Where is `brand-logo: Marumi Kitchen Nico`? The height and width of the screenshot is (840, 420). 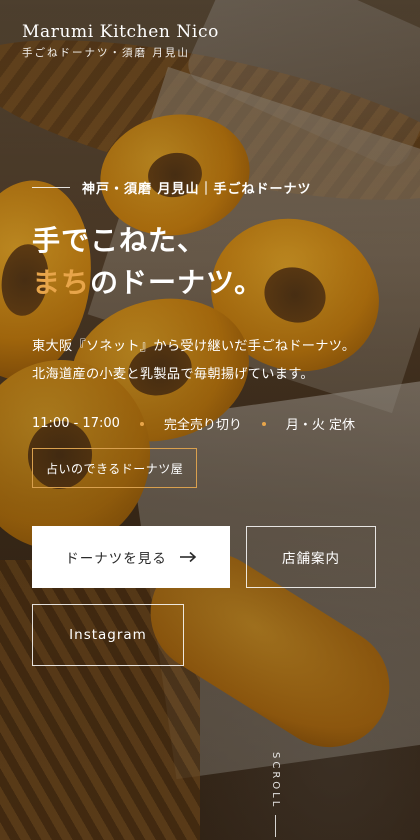
brand-logo: Marumi Kitchen Nico is located at coordinates (120, 32).